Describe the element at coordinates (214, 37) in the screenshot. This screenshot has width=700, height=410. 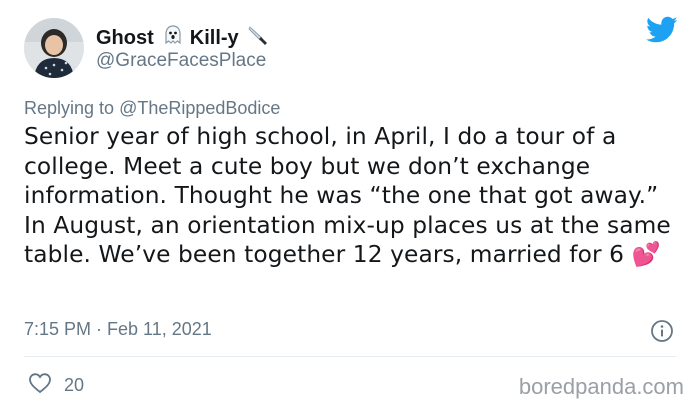
I see `display-name-part-2: Kill-y` at that location.